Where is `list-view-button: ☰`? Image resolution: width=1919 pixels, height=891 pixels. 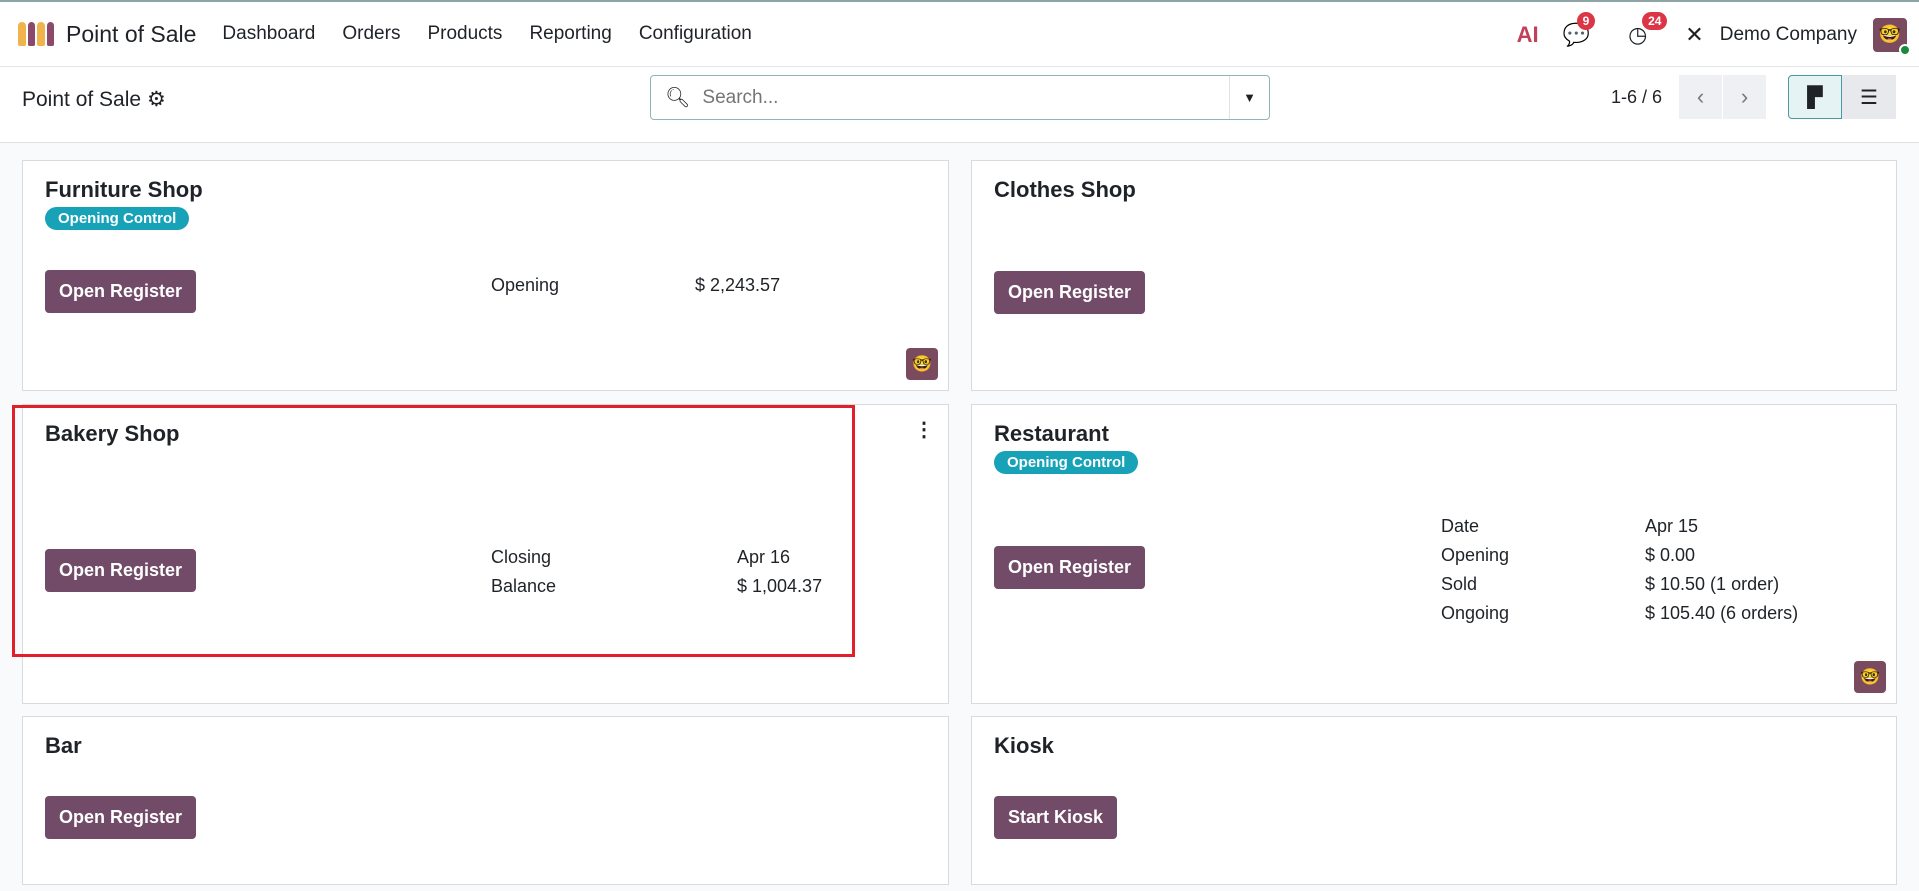
list-view-button: ☰ is located at coordinates (1869, 97).